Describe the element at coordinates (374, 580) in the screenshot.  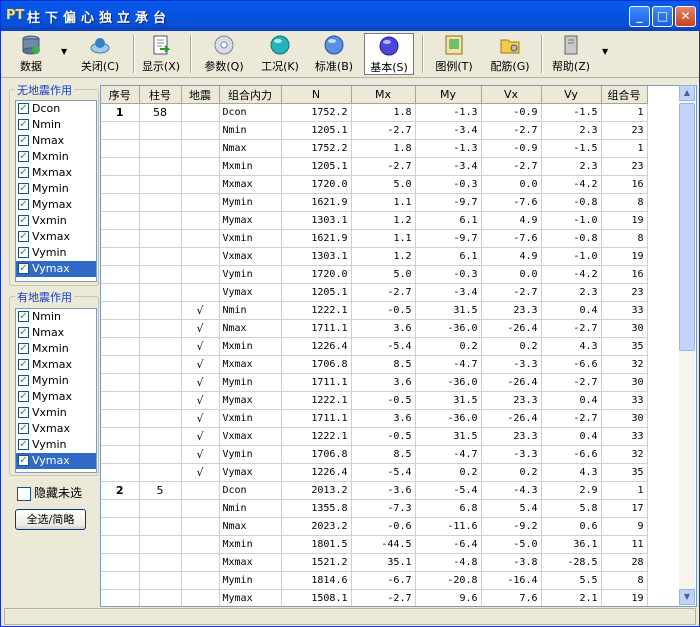
I see `table-row: Mymin 1814.6 -6.7 -20.8 -16.4 5.5 8` at that location.